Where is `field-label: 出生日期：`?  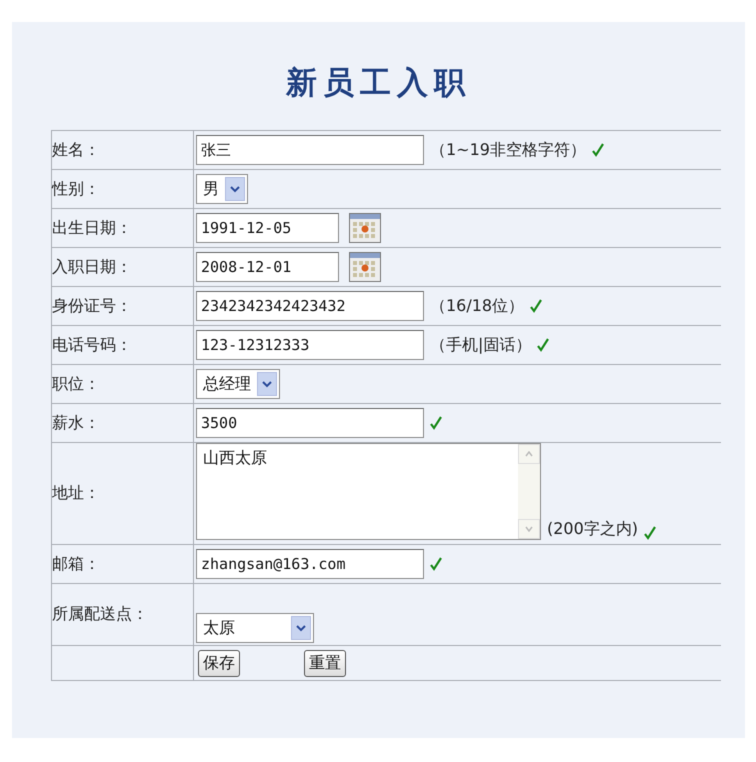 field-label: 出生日期： is located at coordinates (92, 228).